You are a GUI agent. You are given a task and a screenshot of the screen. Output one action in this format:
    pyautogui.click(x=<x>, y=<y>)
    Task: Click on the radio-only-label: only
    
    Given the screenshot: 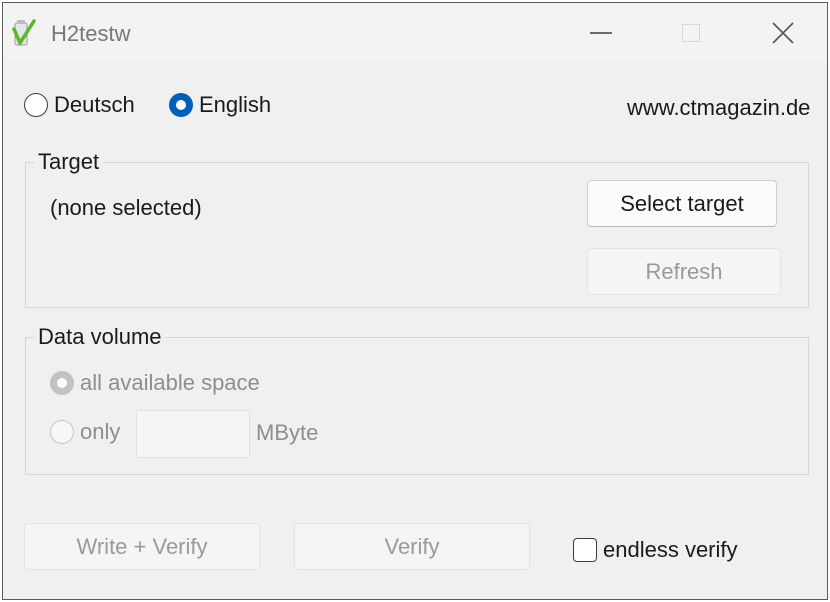 What is the action you would take?
    pyautogui.click(x=100, y=431)
    